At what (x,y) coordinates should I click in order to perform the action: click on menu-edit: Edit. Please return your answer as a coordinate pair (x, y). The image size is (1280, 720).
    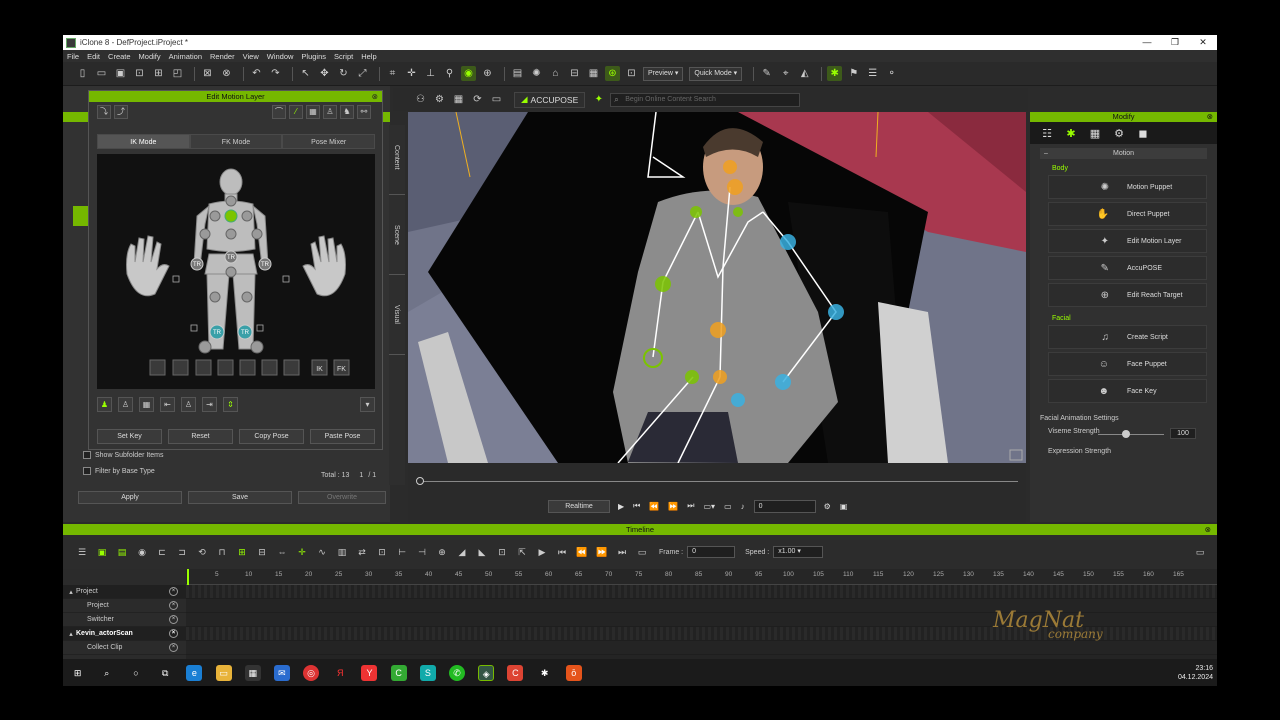
    Looking at the image, I should click on (93, 56).